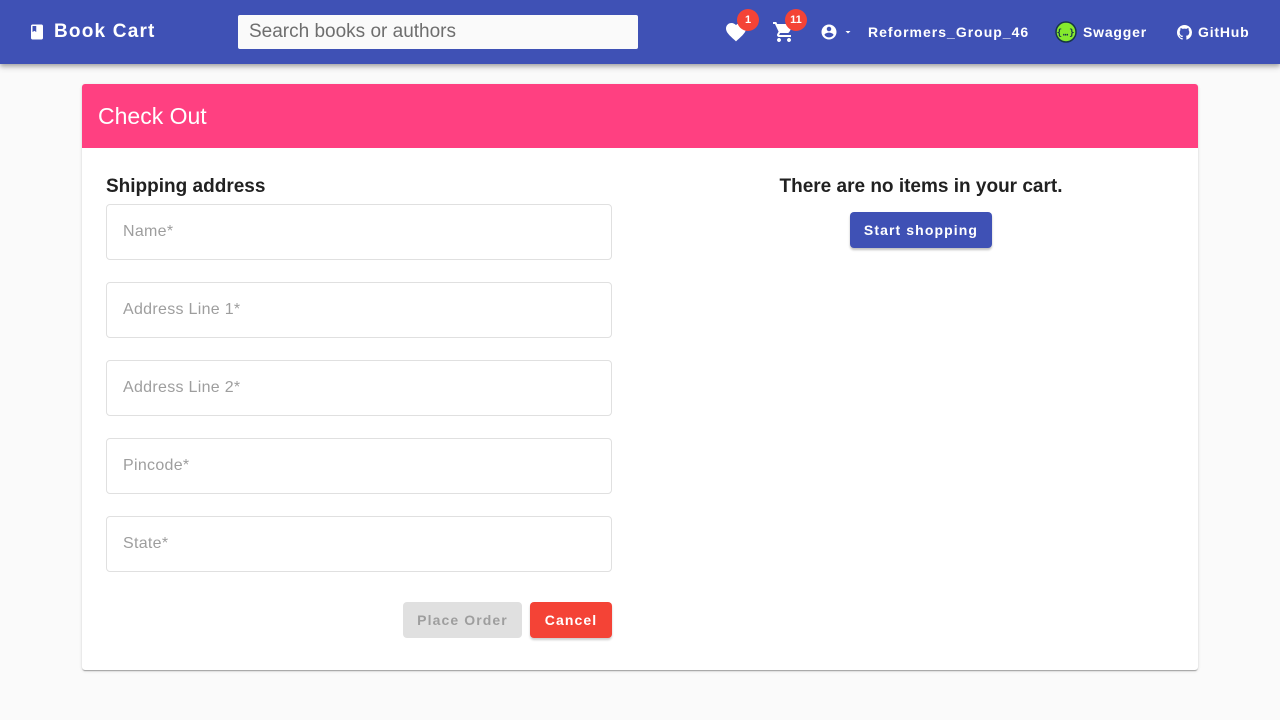  What do you see at coordinates (359, 388) in the screenshot?
I see `address-line-2-field` at bounding box center [359, 388].